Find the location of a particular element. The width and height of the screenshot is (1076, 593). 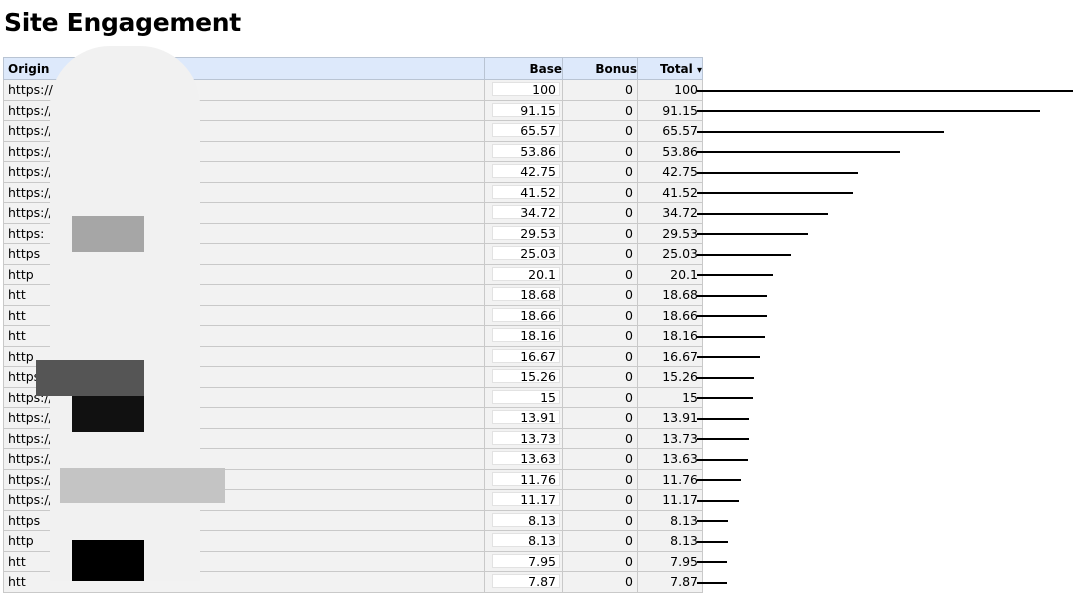

total-cell: 13.91 is located at coordinates (670, 418).